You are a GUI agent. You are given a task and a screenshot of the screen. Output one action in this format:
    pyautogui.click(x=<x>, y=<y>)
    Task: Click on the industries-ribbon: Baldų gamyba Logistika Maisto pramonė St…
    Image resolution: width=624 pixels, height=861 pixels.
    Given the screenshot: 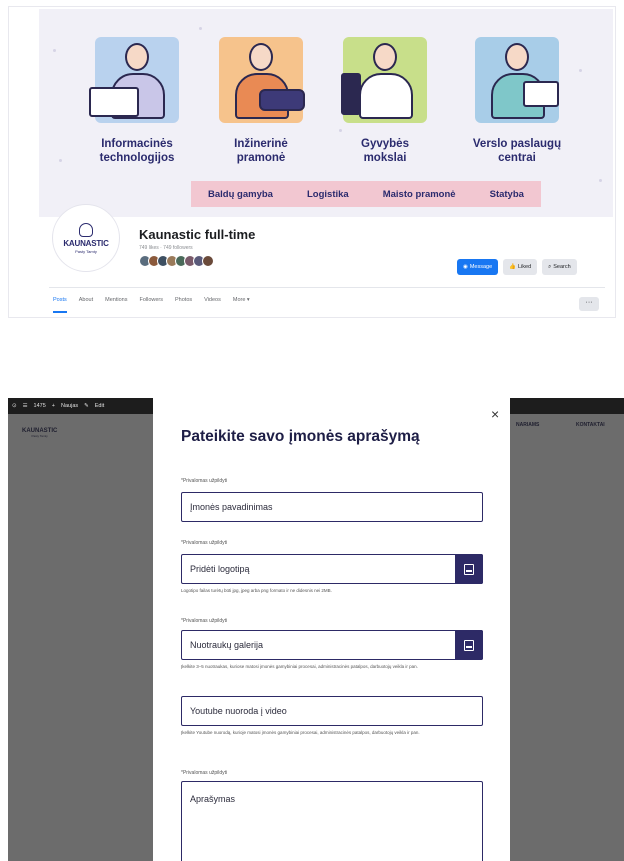 What is the action you would take?
    pyautogui.click(x=366, y=194)
    